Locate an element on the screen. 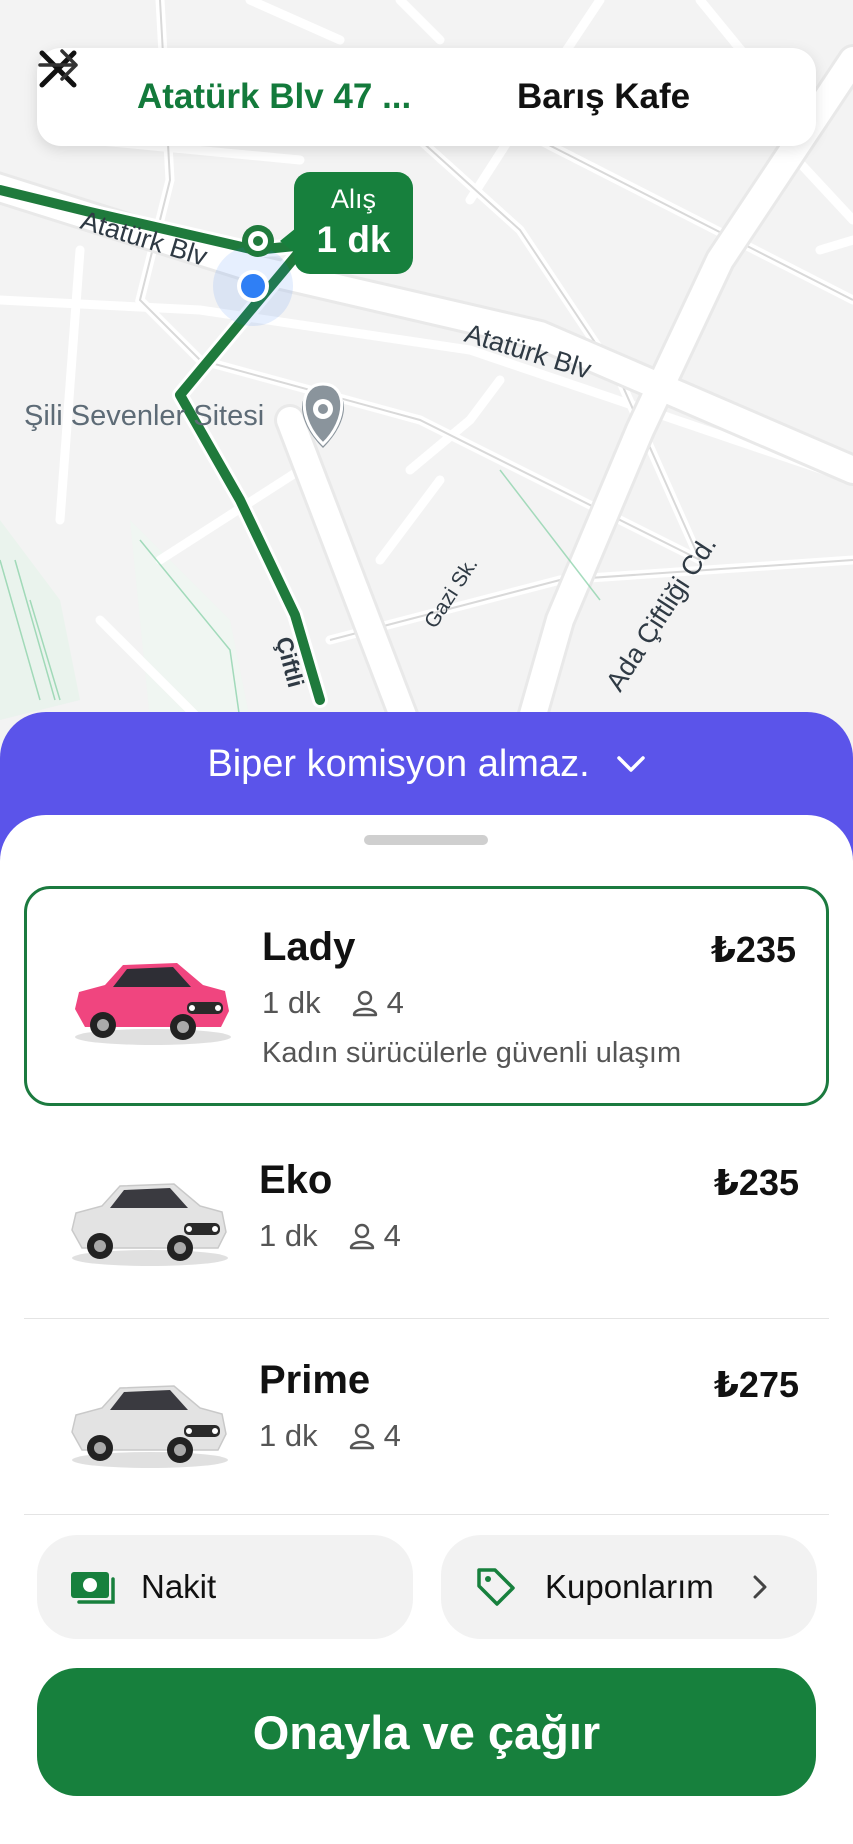 The width and height of the screenshot is (853, 1844). tag-icon is located at coordinates (496, 1587).